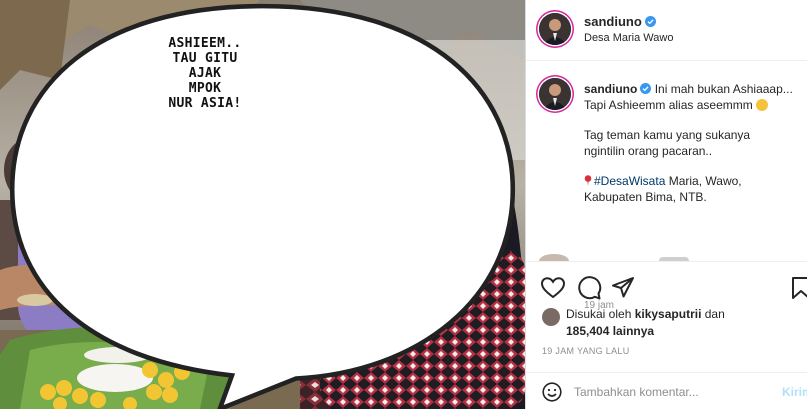 The image size is (807, 409). Describe the element at coordinates (553, 288) in the screenshot. I see `heart-icon` at that location.